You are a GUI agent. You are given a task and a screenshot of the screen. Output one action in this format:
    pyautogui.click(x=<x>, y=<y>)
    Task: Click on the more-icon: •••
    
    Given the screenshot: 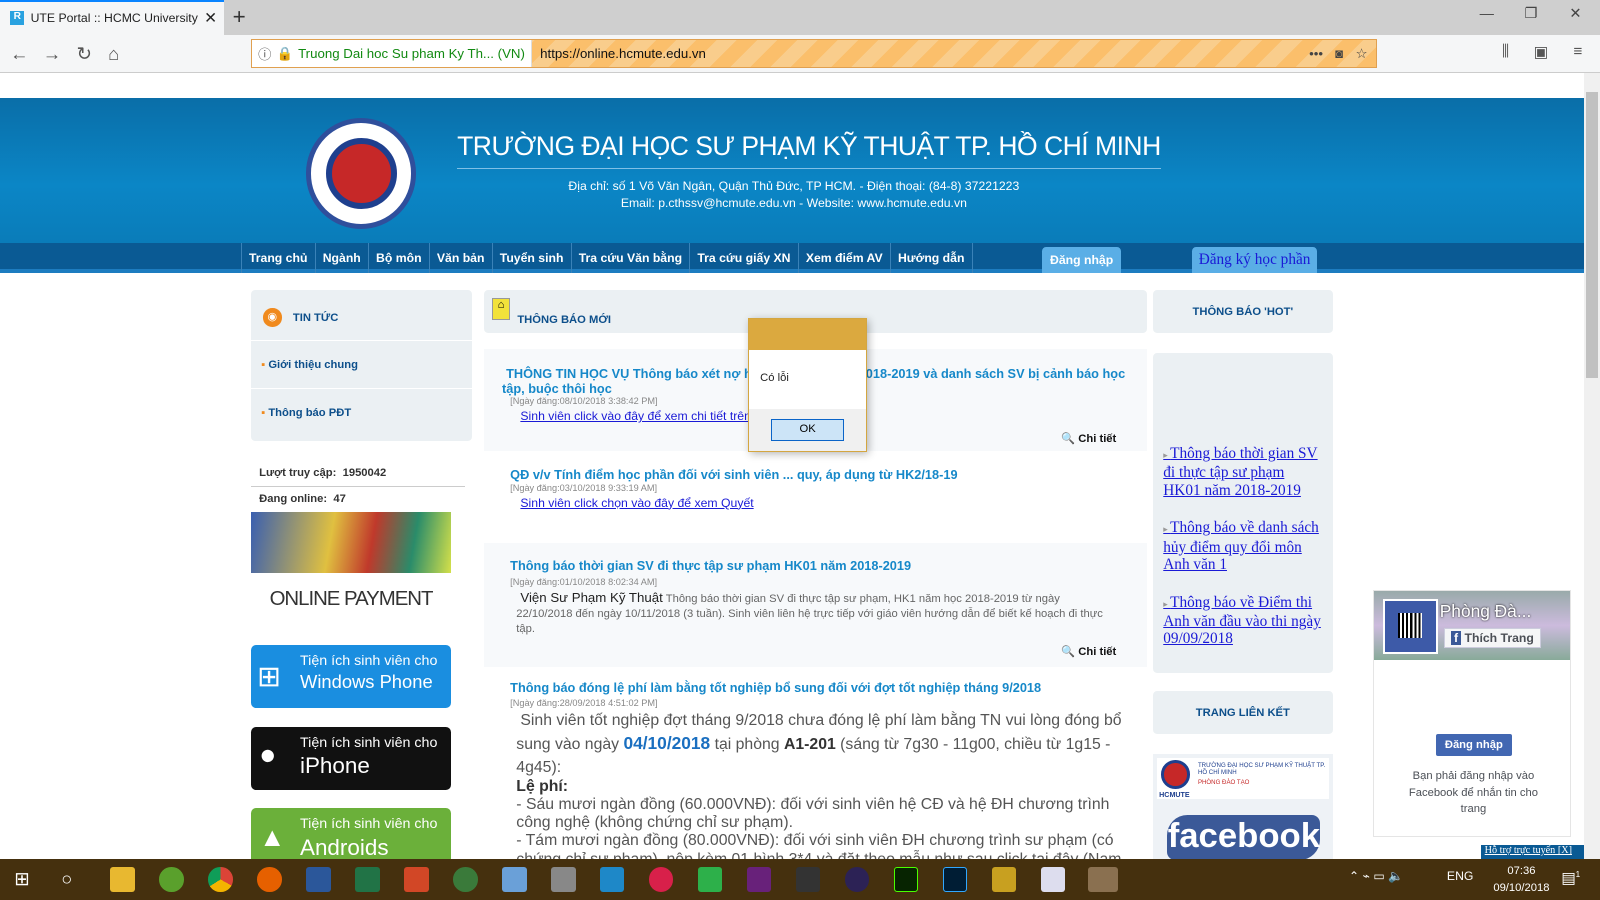 What is the action you would take?
    pyautogui.click(x=1316, y=54)
    